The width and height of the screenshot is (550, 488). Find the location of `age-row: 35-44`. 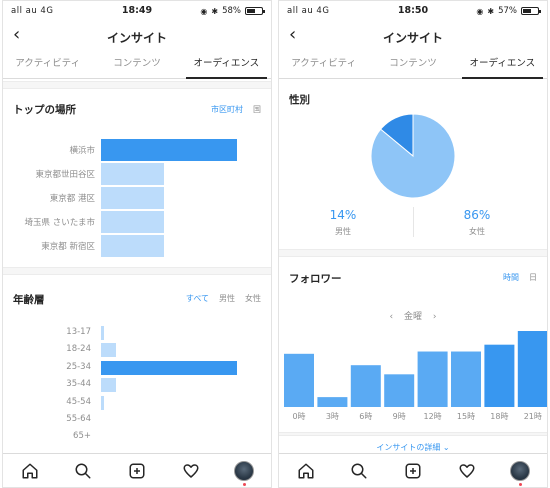

age-row: 35-44 is located at coordinates (137, 385).